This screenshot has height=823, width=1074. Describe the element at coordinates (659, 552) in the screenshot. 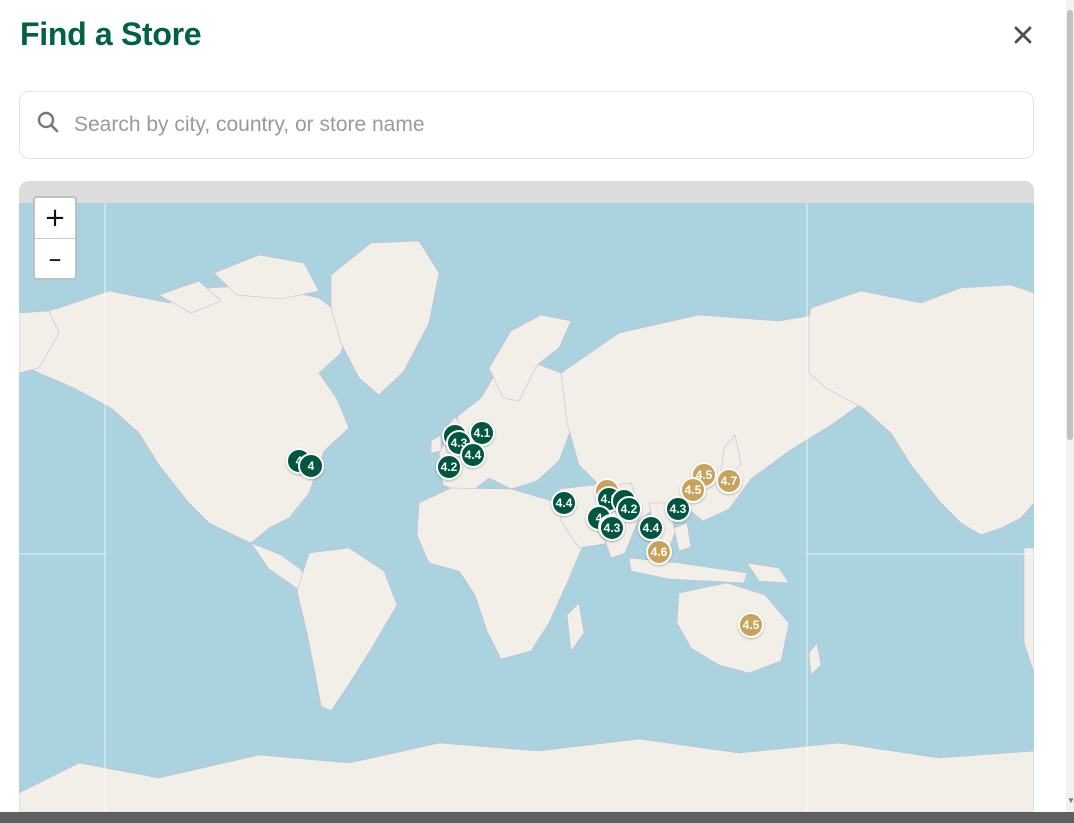

I see `store-marker: 4.6` at that location.